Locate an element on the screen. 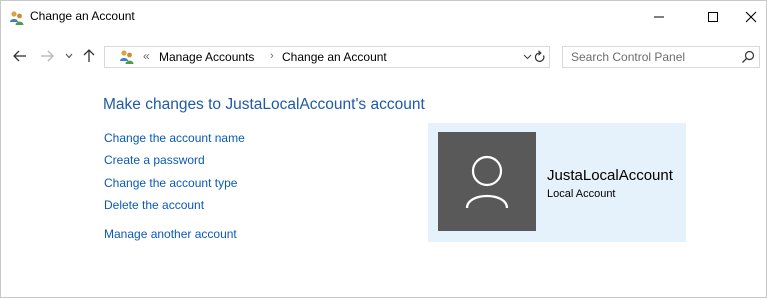  forward-button is located at coordinates (47, 56).